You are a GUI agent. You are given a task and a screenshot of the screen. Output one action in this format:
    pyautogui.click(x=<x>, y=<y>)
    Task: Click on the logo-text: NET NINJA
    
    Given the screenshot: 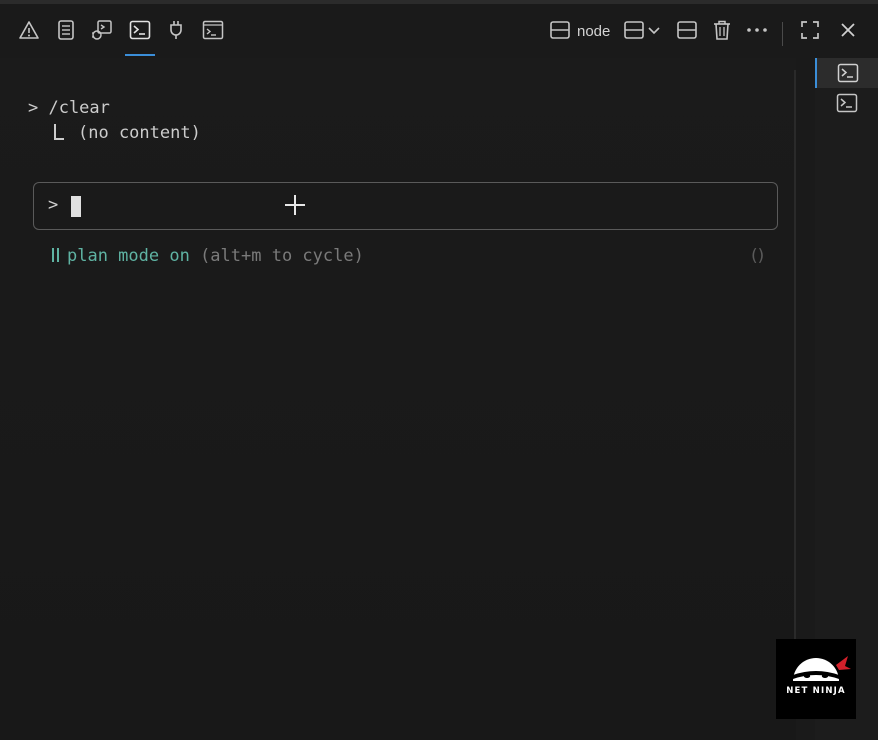 What is the action you would take?
    pyautogui.click(x=816, y=691)
    